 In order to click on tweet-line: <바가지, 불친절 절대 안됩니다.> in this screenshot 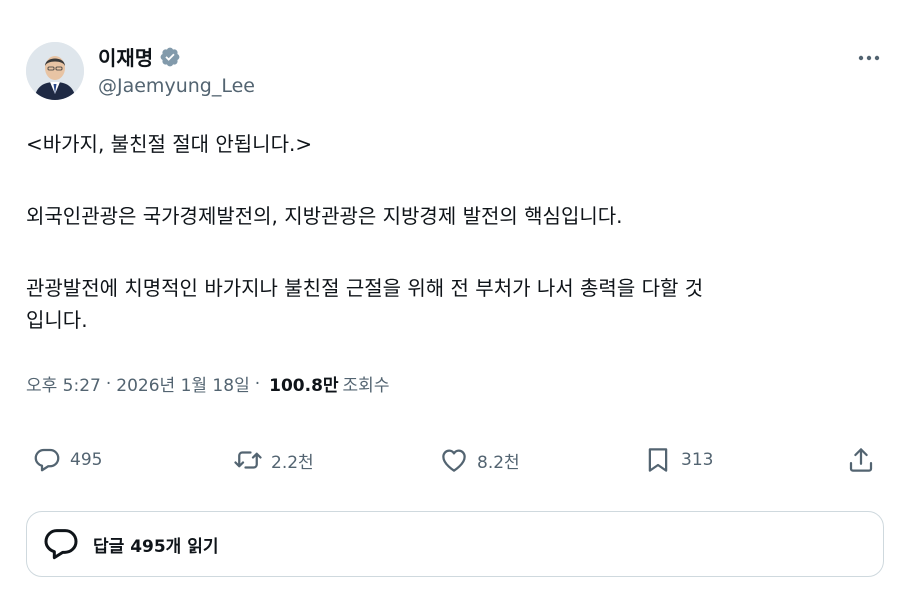, I will do `click(169, 144)`.